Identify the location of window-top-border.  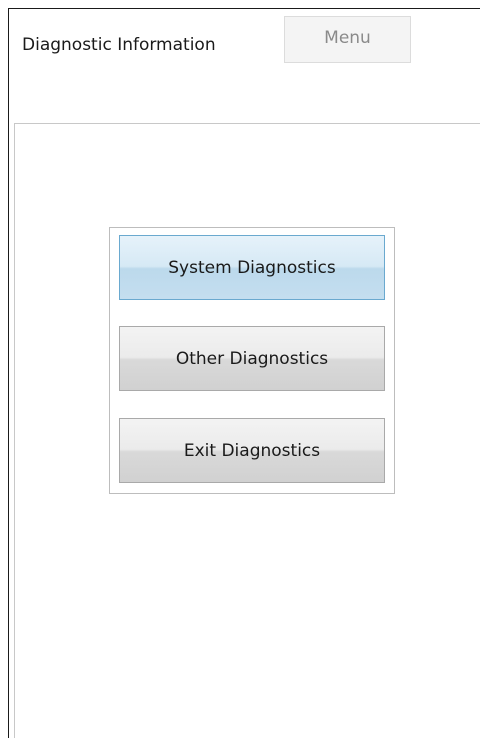
(244, 8).